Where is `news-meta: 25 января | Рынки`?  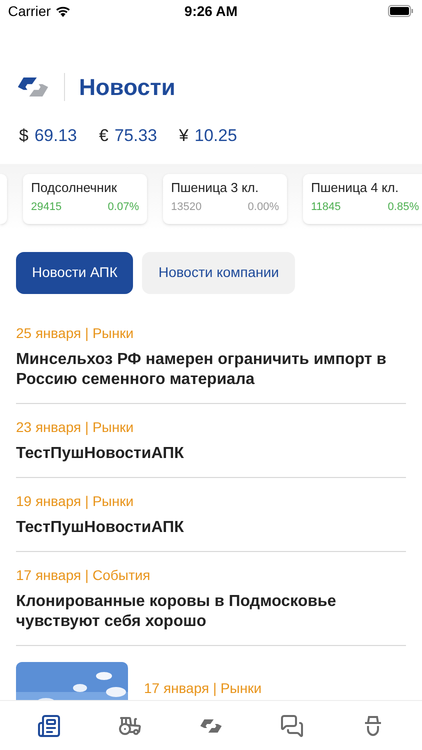
news-meta: 25 января | Рынки is located at coordinates (75, 333).